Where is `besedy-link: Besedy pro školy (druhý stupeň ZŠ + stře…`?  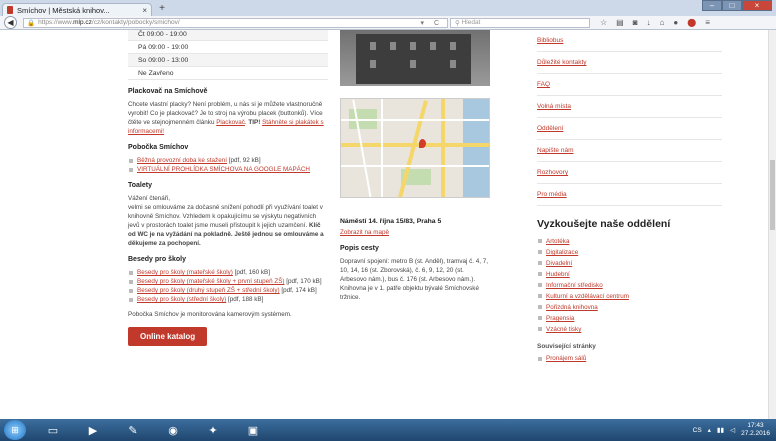
besedy-link: Besedy pro školy (druhý stupeň ZŠ + stře… is located at coordinates (208, 290).